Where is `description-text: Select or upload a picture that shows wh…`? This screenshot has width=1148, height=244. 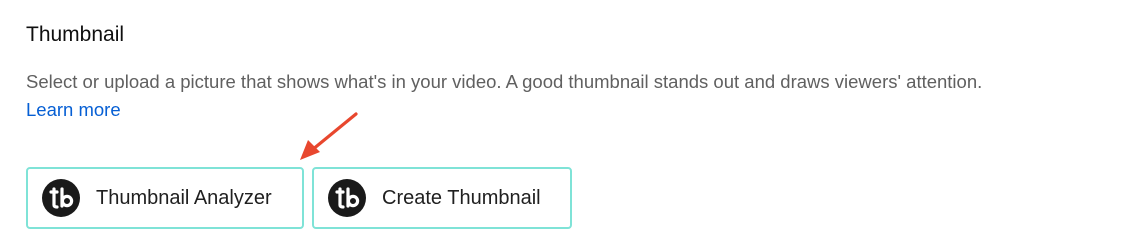 description-text: Select or upload a picture that shows wh… is located at coordinates (504, 81).